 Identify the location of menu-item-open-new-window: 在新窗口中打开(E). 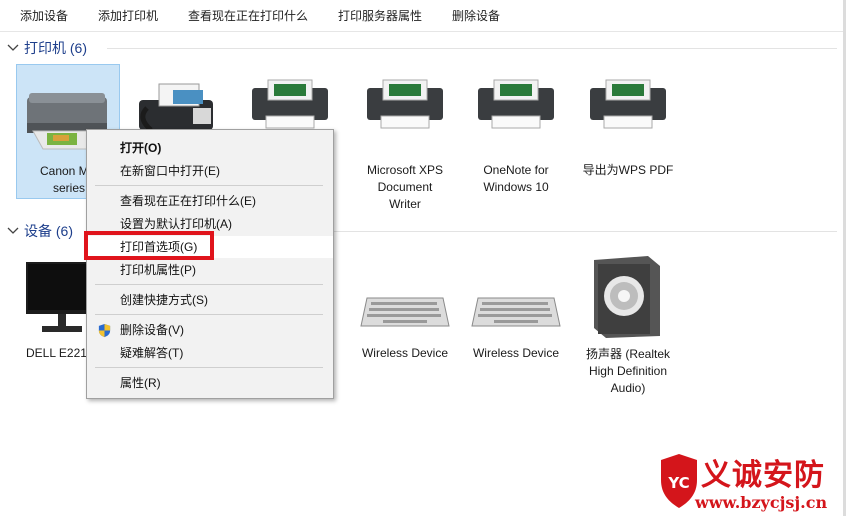
(210, 171).